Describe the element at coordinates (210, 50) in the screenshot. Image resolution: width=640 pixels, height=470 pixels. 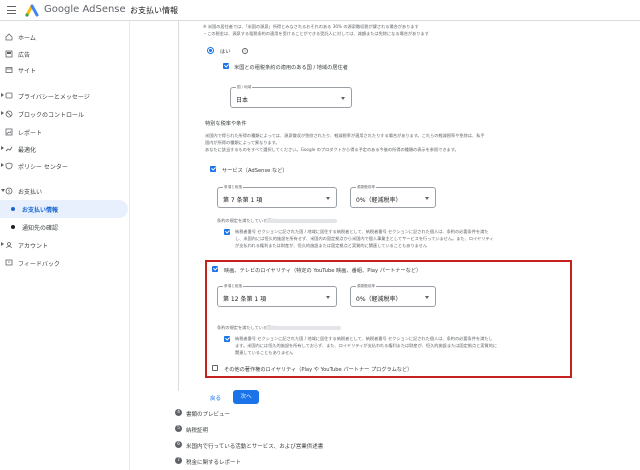
I see `yes-radio` at that location.